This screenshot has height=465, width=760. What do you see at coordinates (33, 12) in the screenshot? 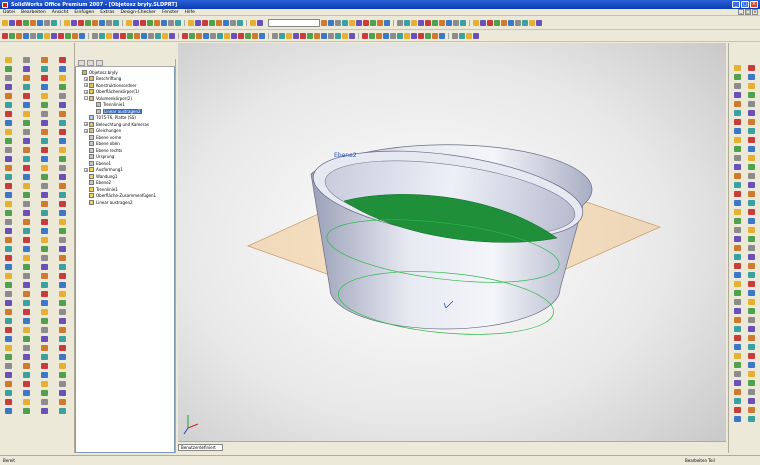
I see `menu-bearbeiten: Bearbeiten` at bounding box center [33, 12].